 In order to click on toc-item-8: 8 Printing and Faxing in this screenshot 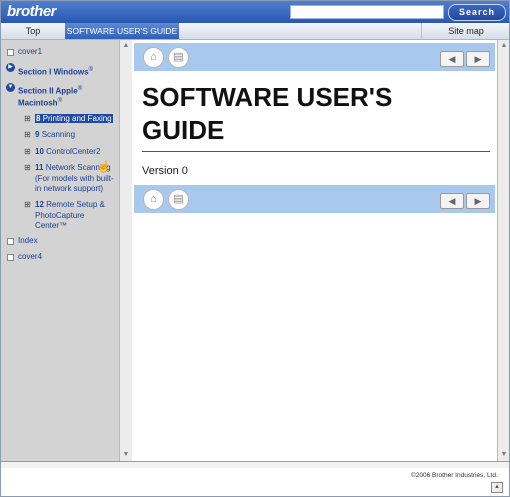, I will do `click(74, 119)`.